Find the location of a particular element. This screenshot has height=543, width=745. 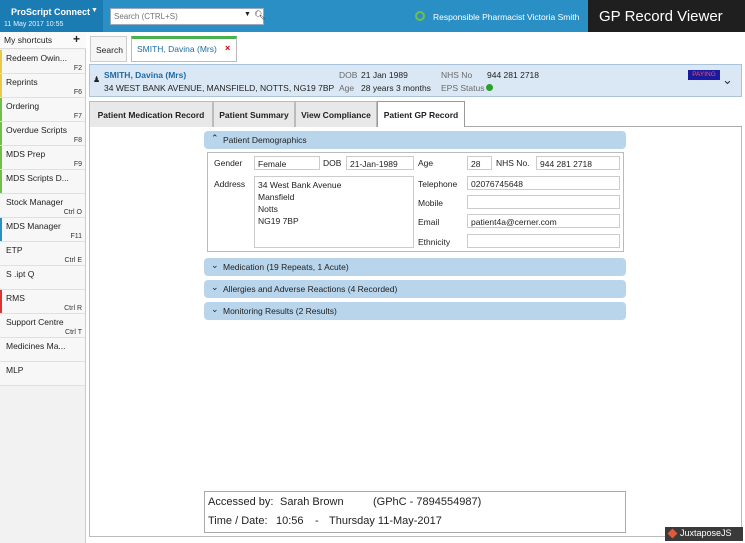

sidebar-item-label: MLP is located at coordinates (15, 370).